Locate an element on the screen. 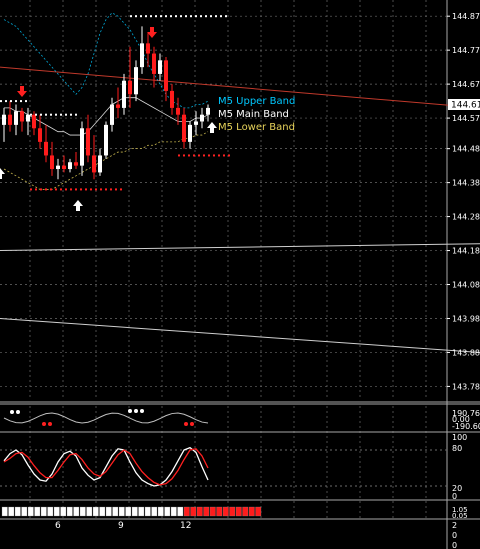  upper-band-label: M5 Upper Band is located at coordinates (256, 101).